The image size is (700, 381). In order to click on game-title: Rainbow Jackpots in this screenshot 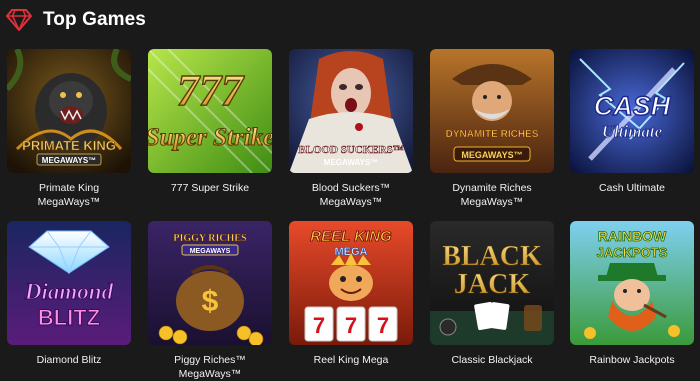, I will do `click(632, 360)`.